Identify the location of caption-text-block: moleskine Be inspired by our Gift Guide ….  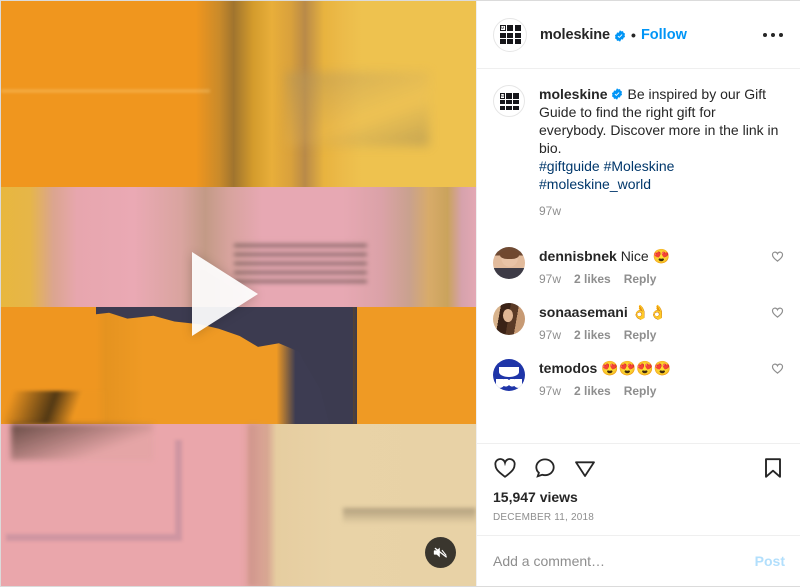
(662, 139).